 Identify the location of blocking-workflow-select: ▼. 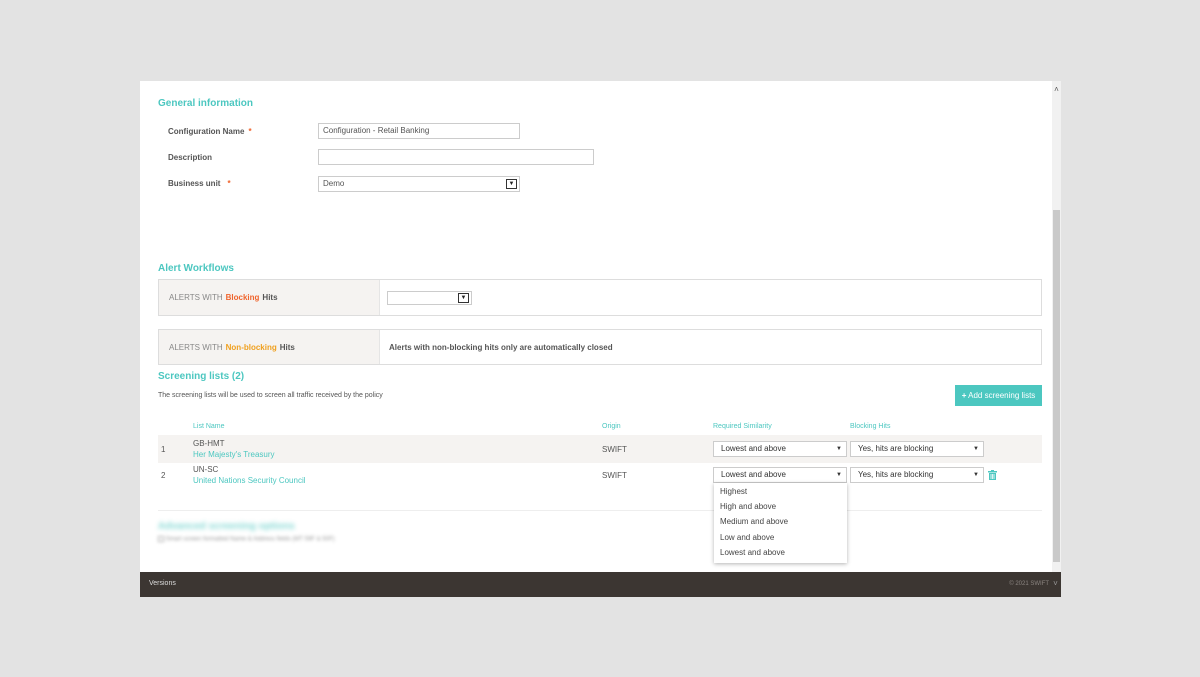
(429, 298).